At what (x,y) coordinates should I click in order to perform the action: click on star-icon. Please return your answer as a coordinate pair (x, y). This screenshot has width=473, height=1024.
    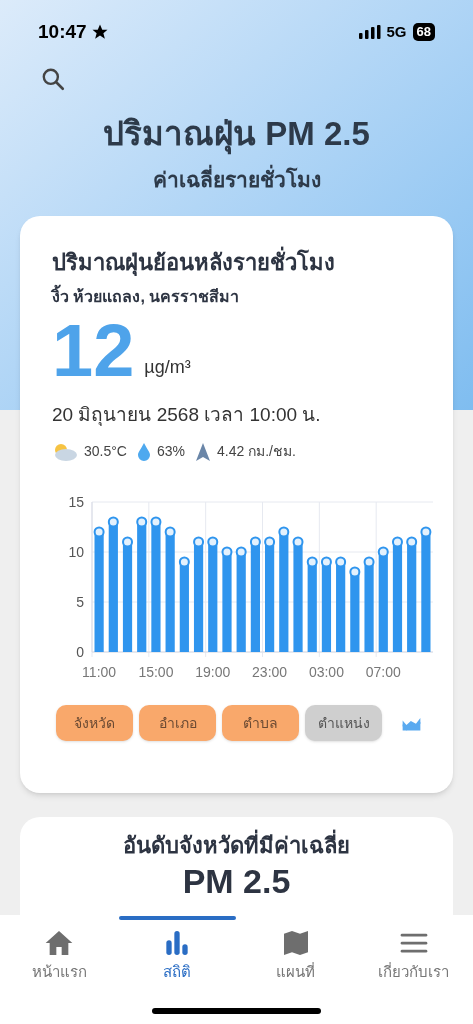
    Looking at the image, I should click on (99, 32).